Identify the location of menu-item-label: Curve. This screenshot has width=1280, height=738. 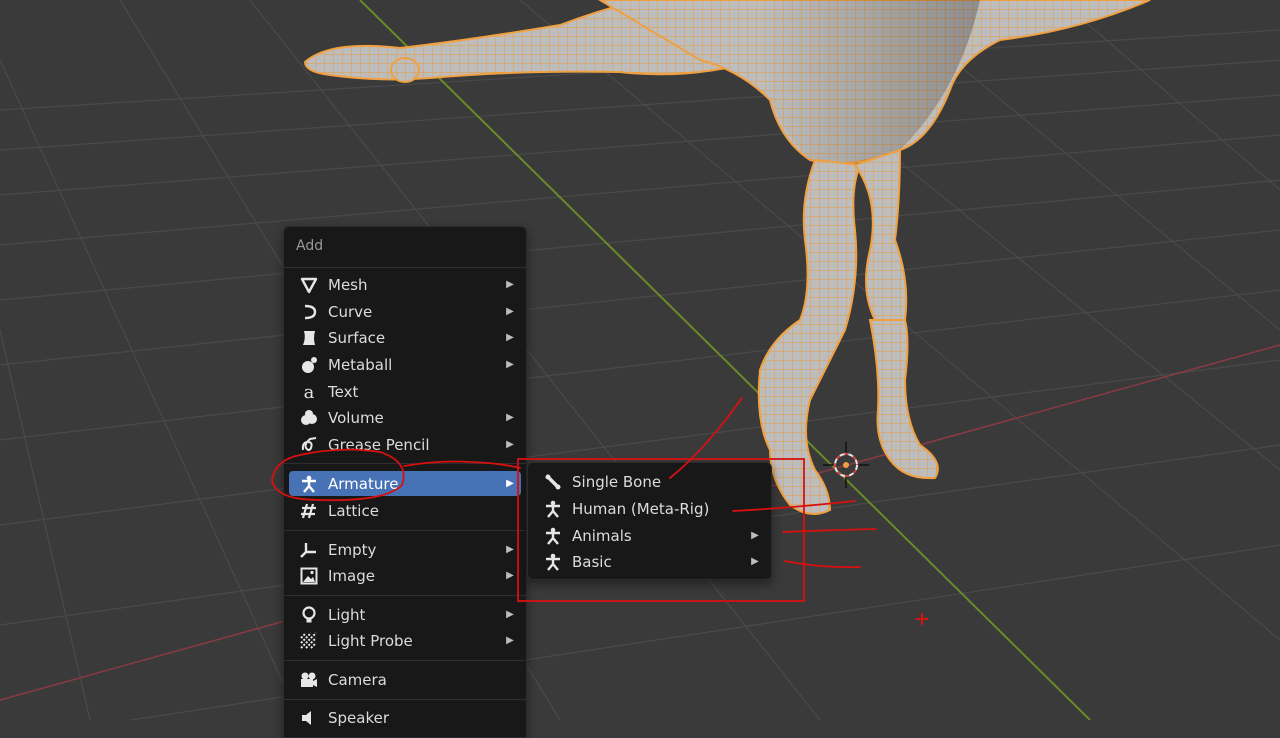
(350, 311).